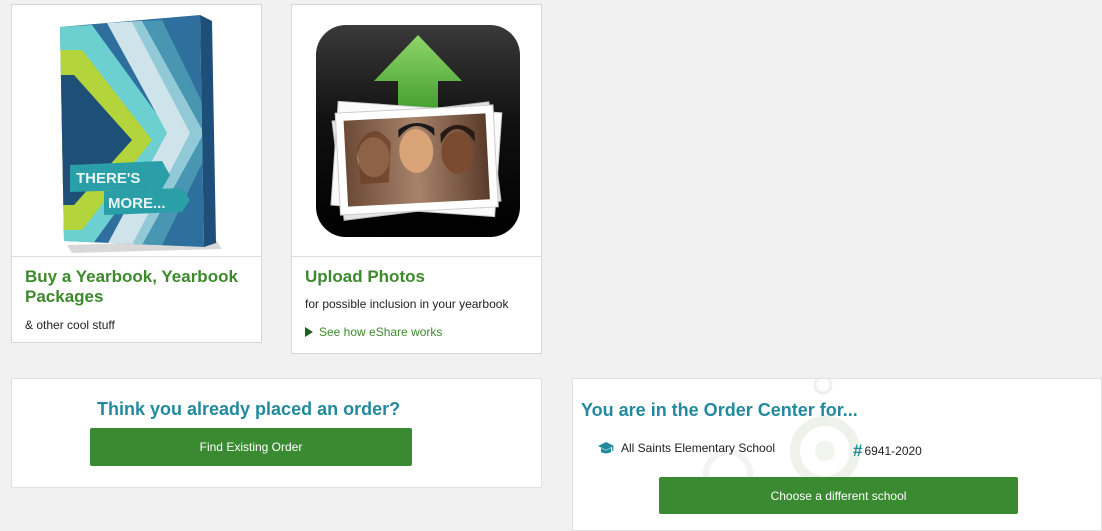 The height and width of the screenshot is (531, 1102). I want to click on find-existing-order-button: Find Existing Order, so click(251, 447).